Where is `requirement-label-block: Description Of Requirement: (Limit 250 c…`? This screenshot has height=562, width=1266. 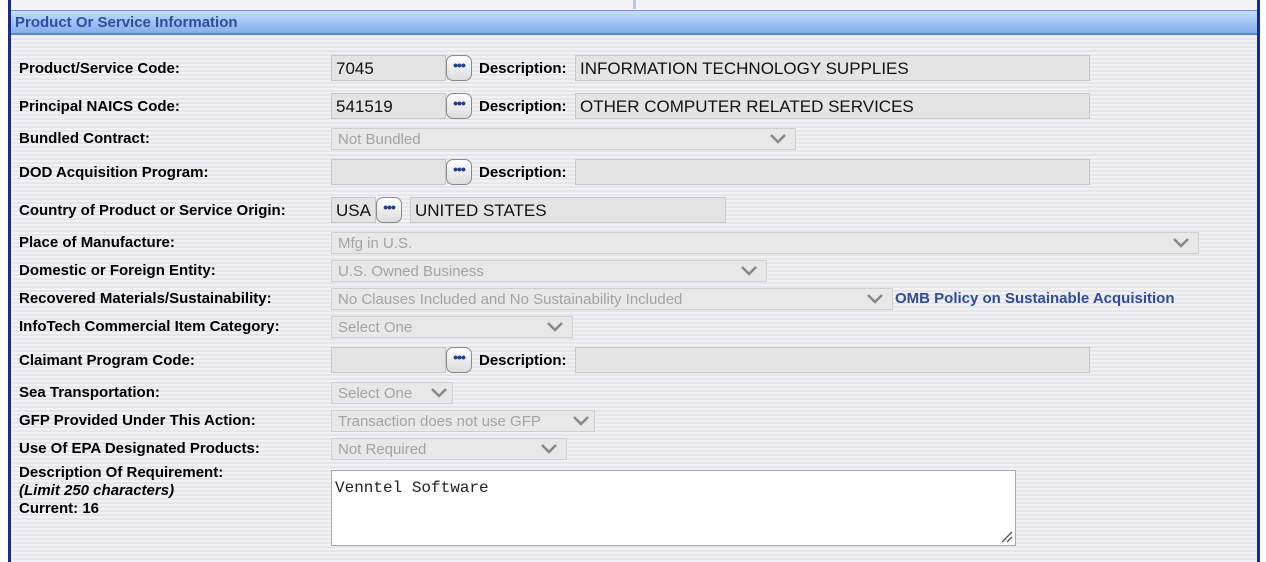 requirement-label-block: Description Of Requirement: (Limit 250 c… is located at coordinates (121, 491).